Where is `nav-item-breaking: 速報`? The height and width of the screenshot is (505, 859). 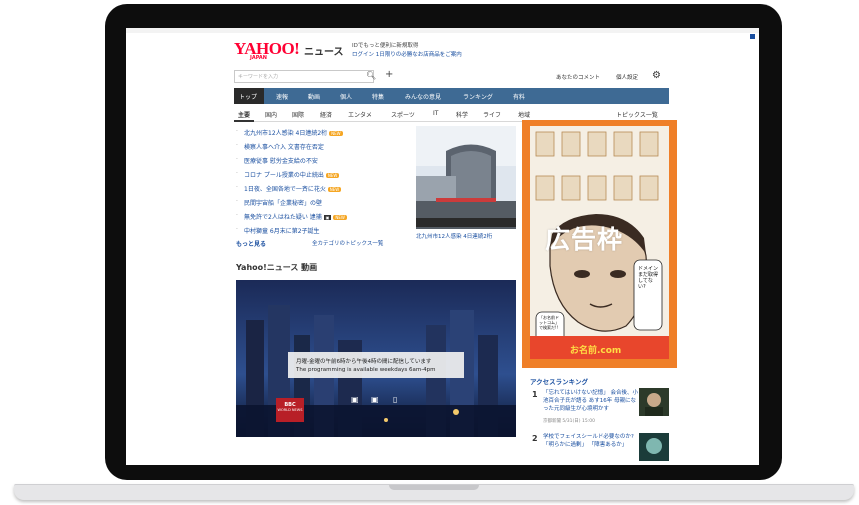 nav-item-breaking: 速報 is located at coordinates (282, 96).